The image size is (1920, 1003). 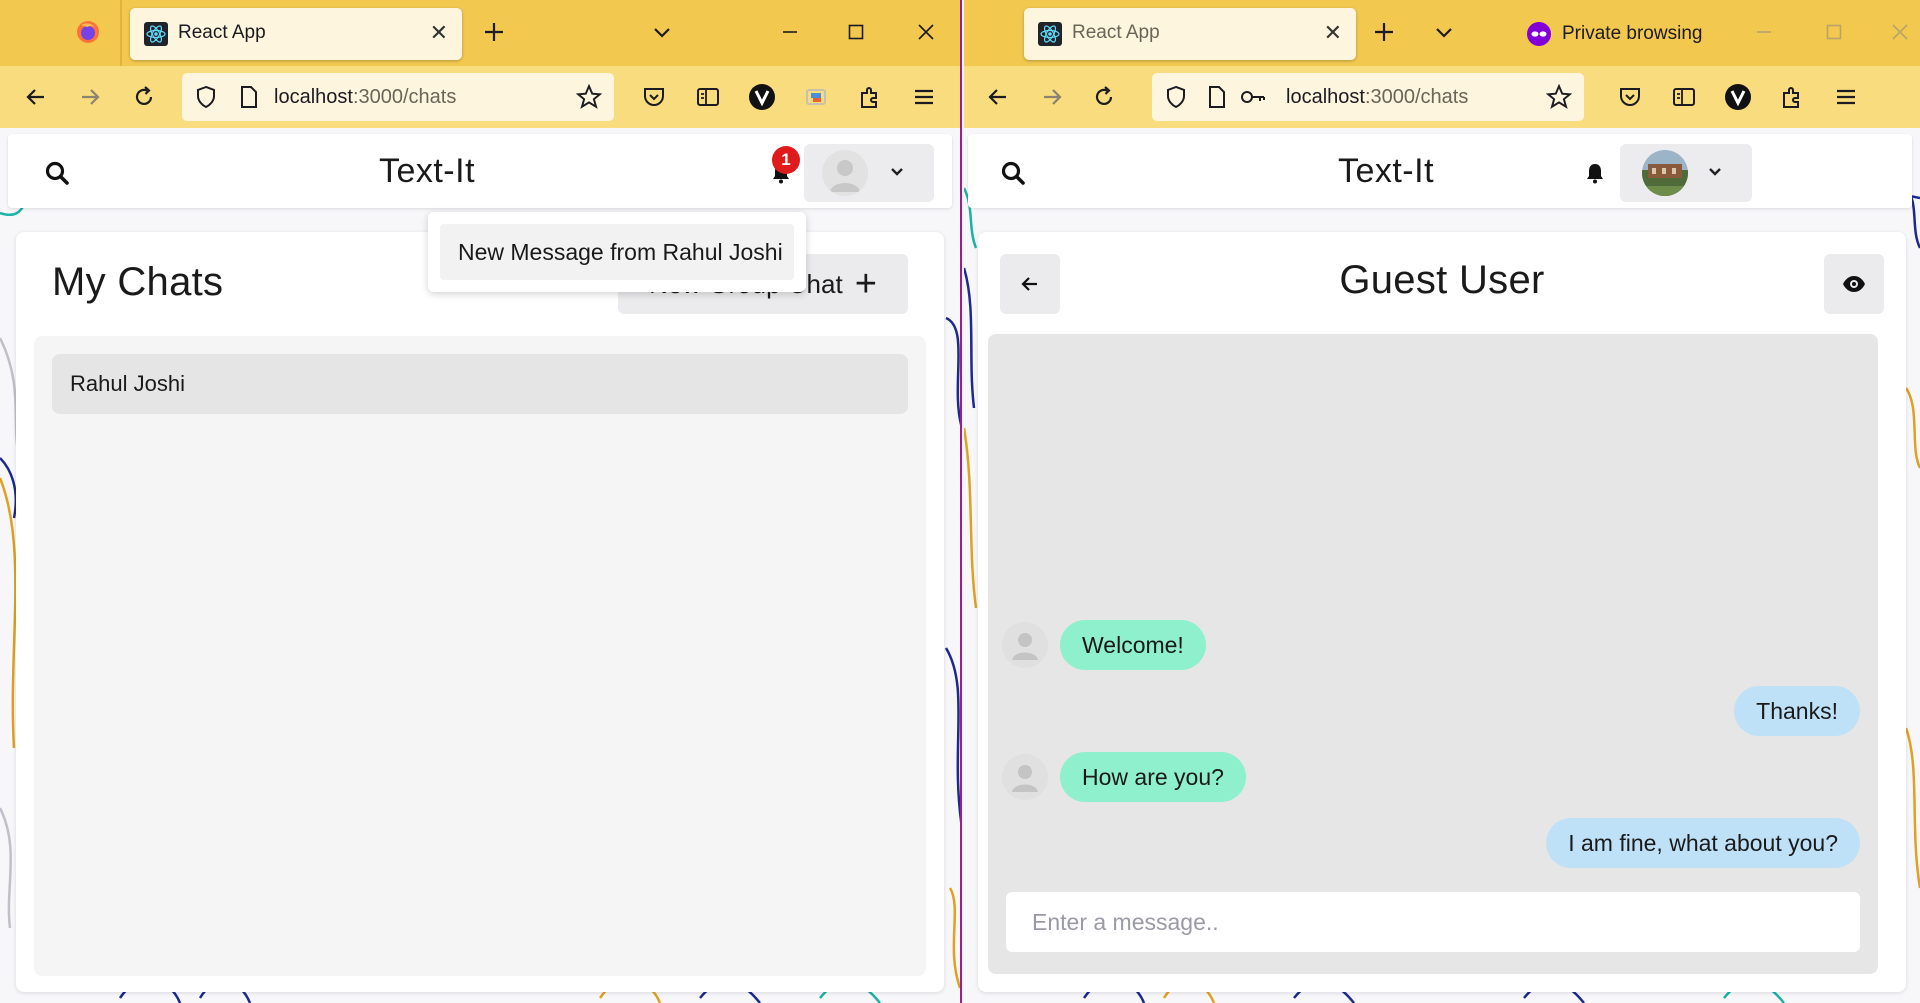 What do you see at coordinates (1703, 843) in the screenshot?
I see `message-bubble-outgoing: I am fine, what about you?` at bounding box center [1703, 843].